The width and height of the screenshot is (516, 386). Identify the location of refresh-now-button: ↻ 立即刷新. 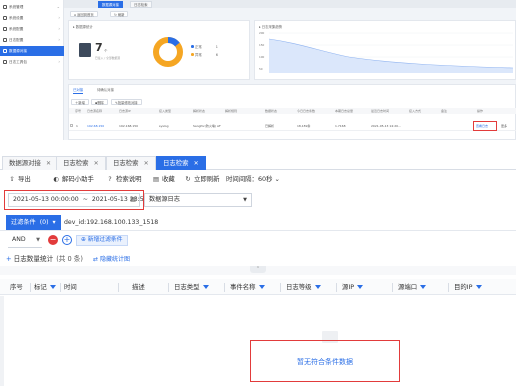
(201, 179).